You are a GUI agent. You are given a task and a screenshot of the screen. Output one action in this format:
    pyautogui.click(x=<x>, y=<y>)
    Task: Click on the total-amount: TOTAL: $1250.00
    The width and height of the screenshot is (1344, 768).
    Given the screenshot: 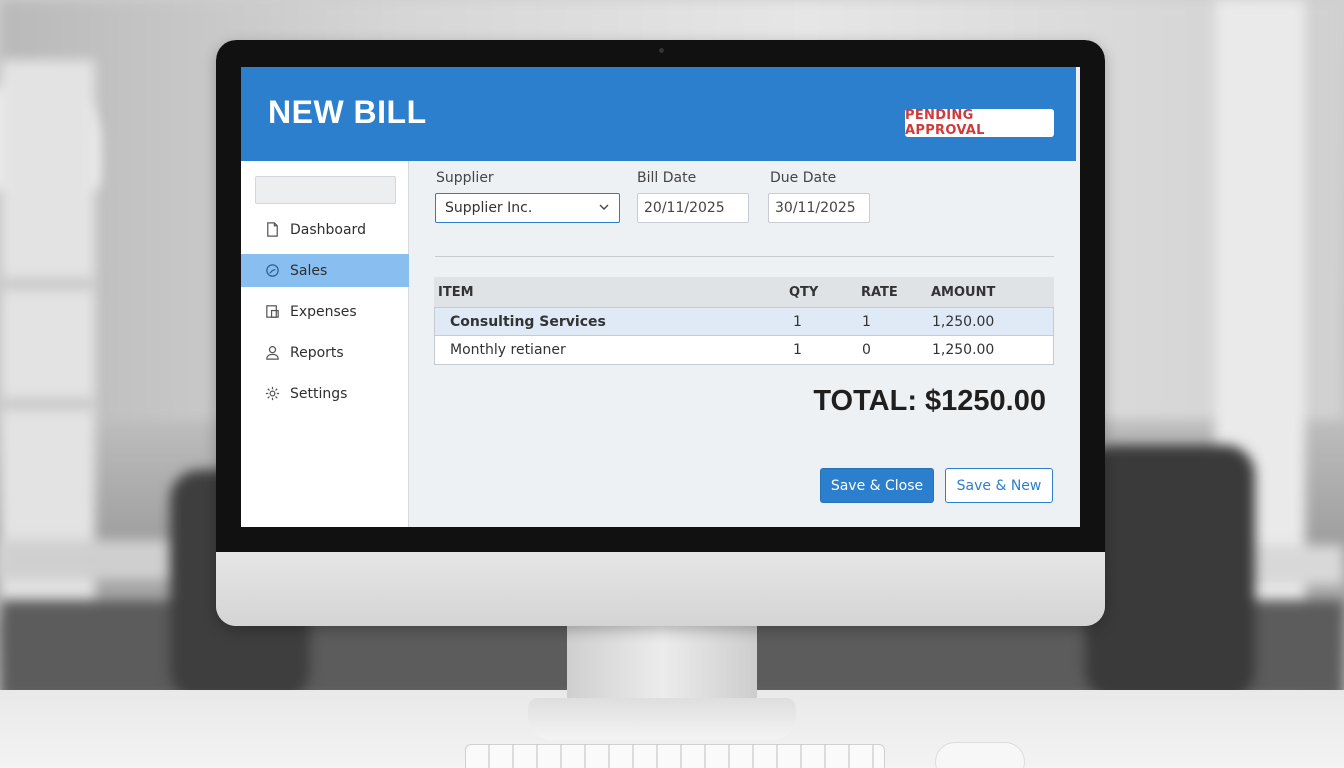 What is the action you would take?
    pyautogui.click(x=929, y=401)
    